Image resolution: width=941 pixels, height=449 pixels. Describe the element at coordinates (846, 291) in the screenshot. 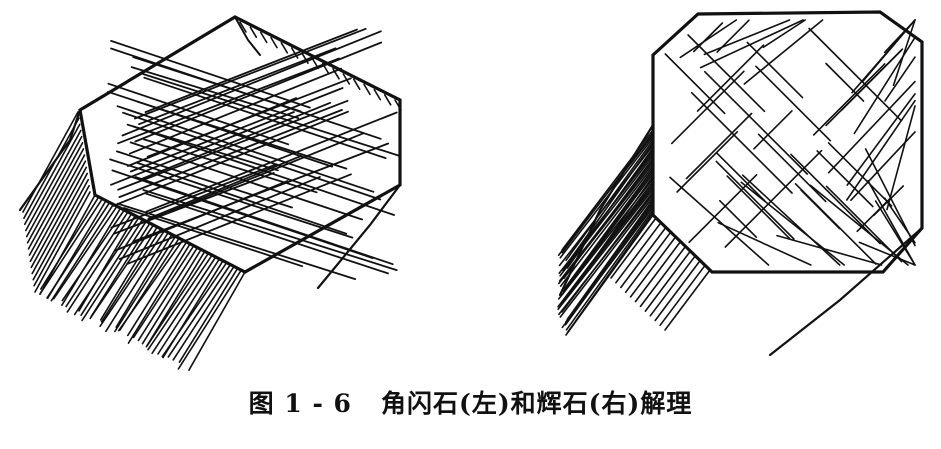

I see `pyroxene-edge-lower-right` at that location.